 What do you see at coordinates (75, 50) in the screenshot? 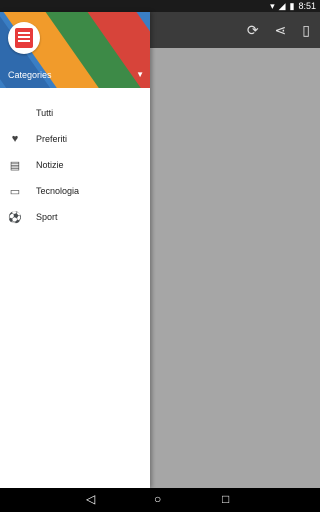
I see `drawer-header: Categories ▼` at bounding box center [75, 50].